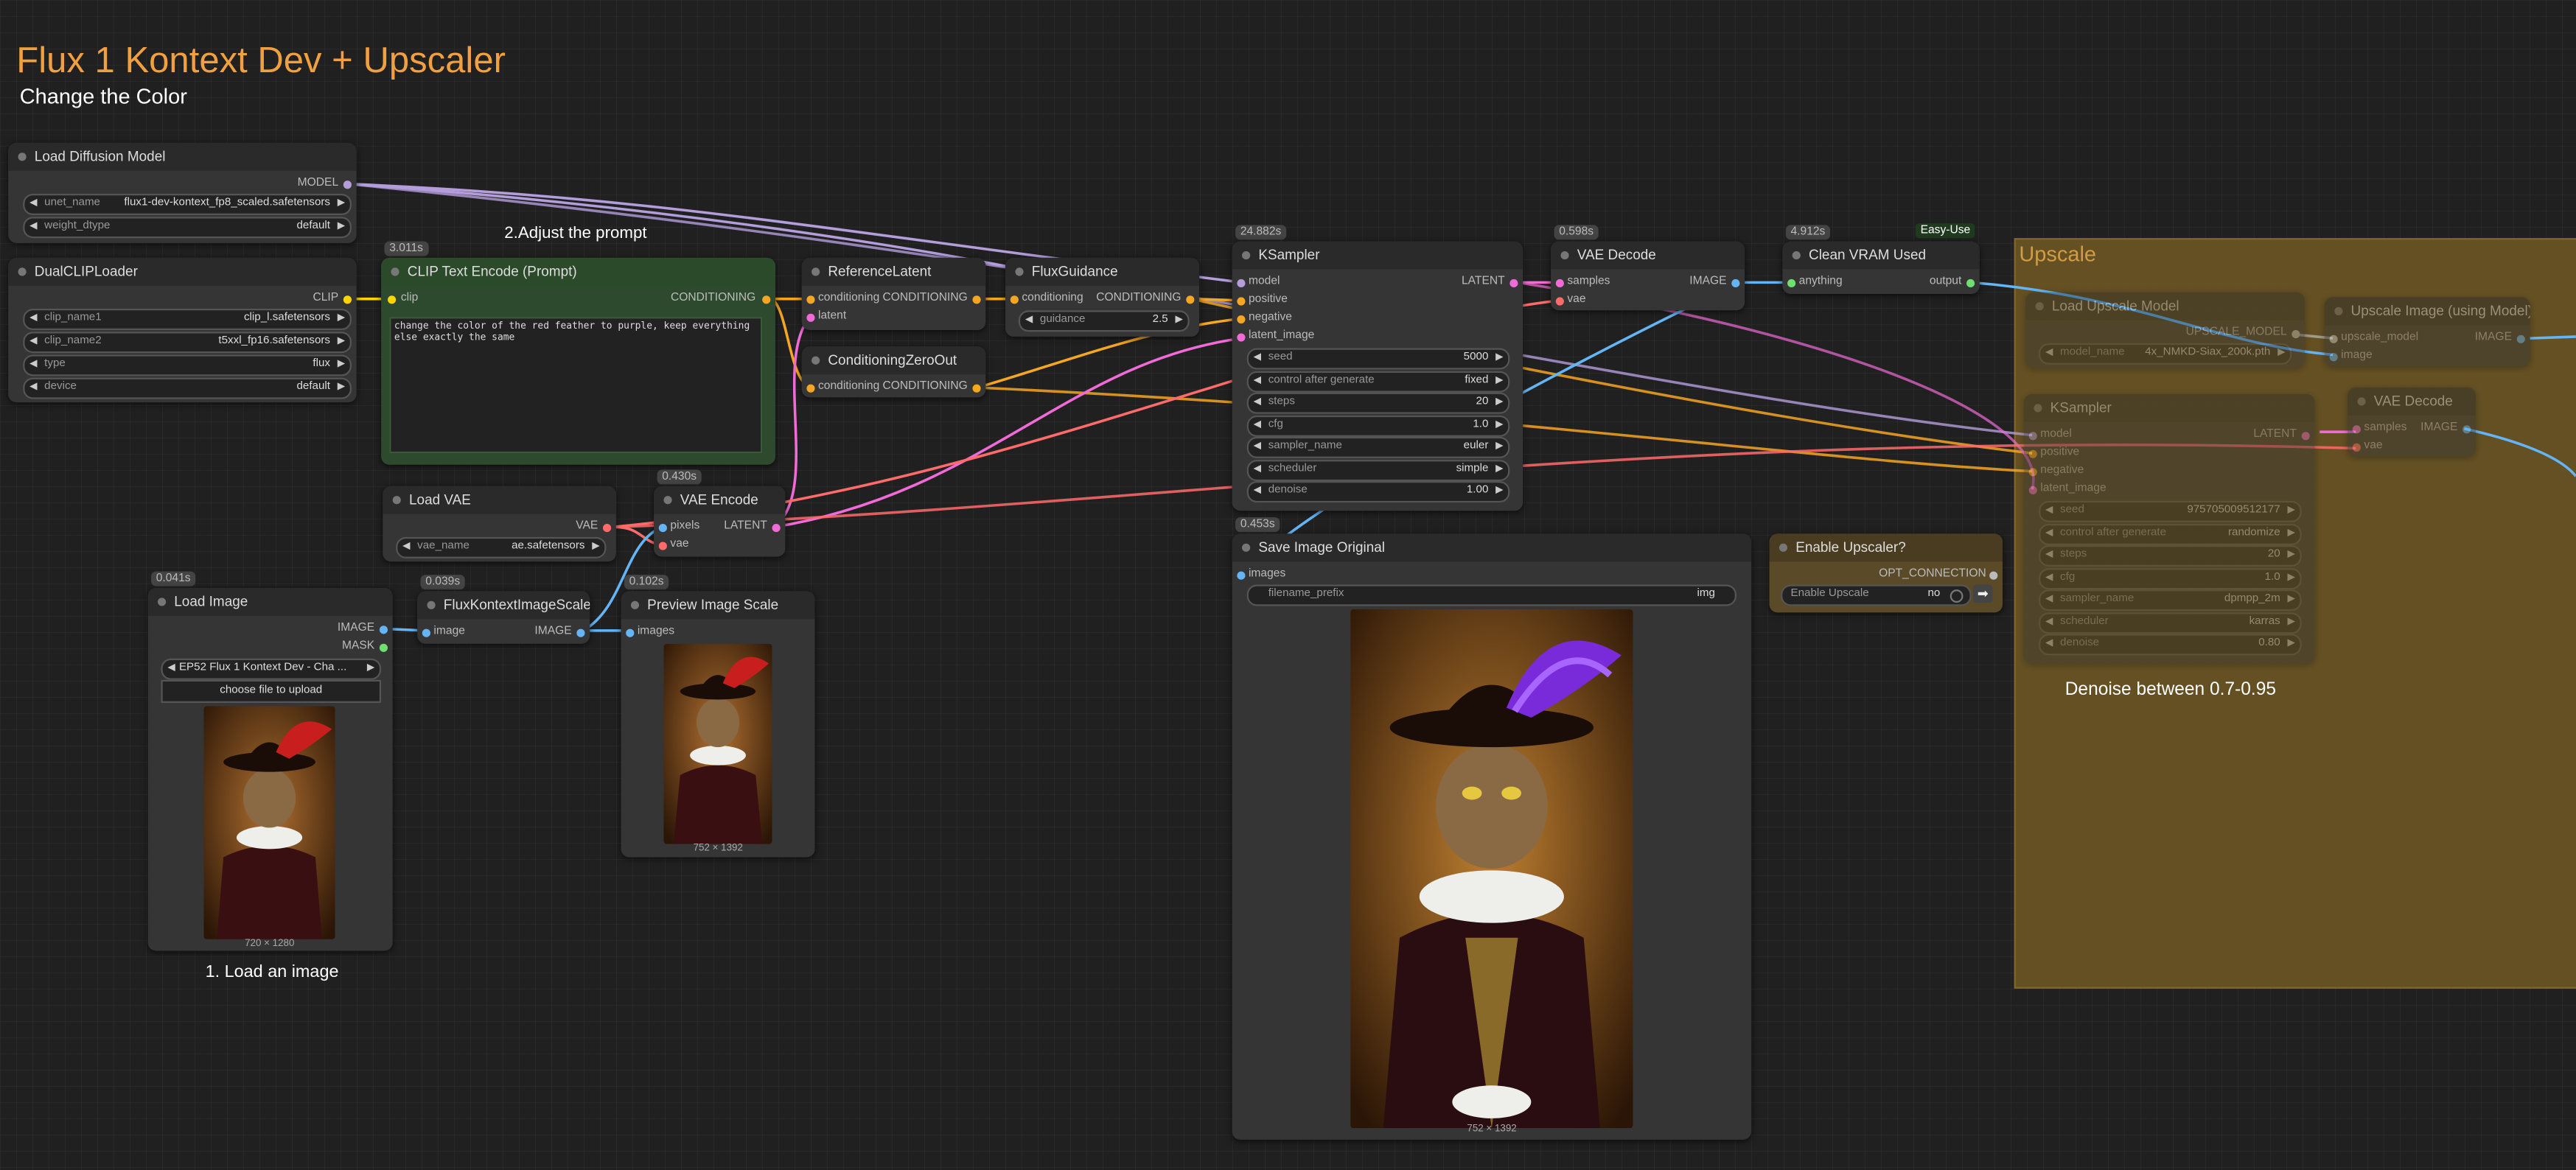 Image resolution: width=2576 pixels, height=1170 pixels. What do you see at coordinates (720, 521) in the screenshot?
I see `node-vae-encode: VAE Encode pixels LATENT vae` at bounding box center [720, 521].